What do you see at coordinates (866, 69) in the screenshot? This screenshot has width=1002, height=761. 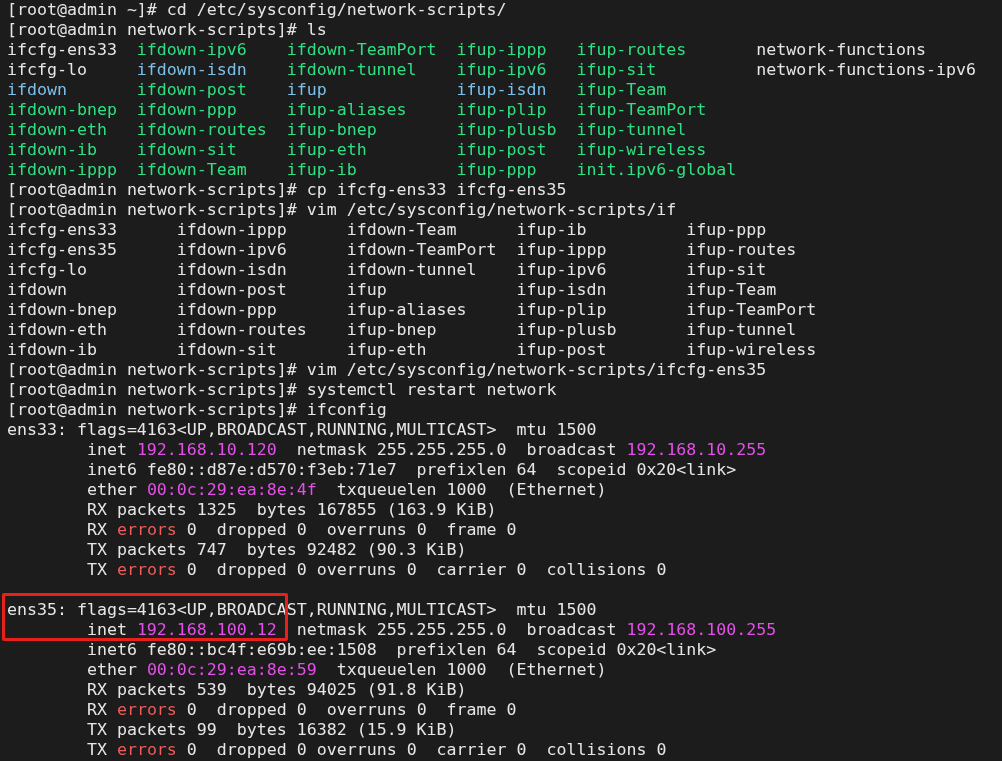 I see `file-name: network-functions-ipv6` at bounding box center [866, 69].